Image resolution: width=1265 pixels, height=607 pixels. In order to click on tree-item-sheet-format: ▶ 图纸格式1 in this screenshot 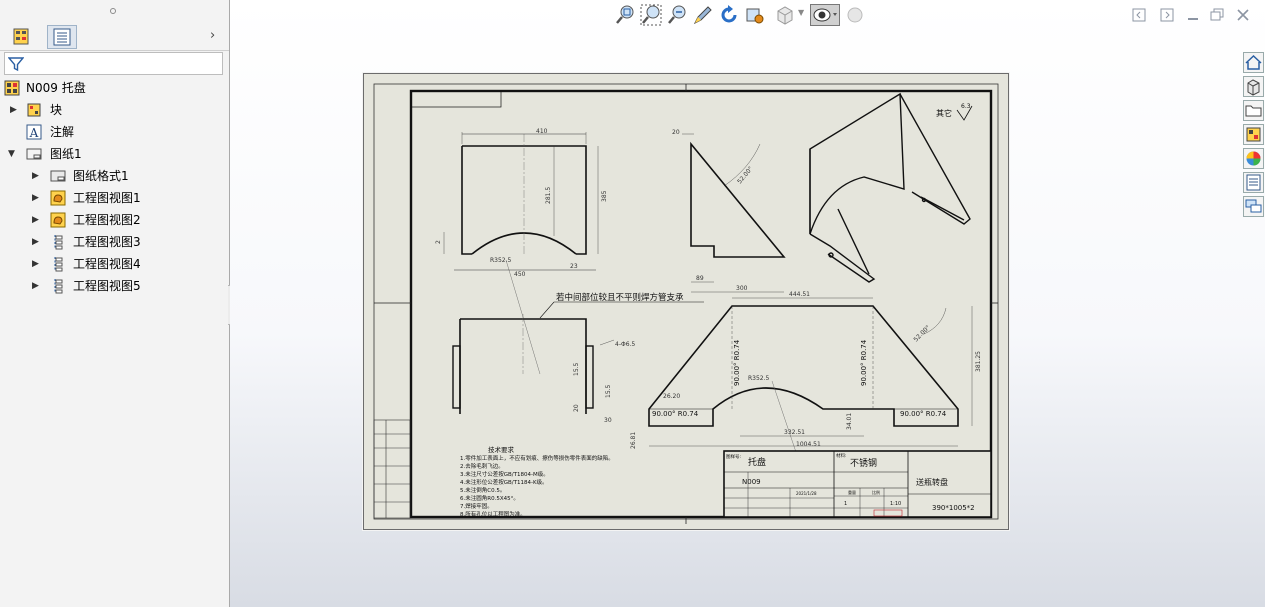, I will do `click(114, 176)`.